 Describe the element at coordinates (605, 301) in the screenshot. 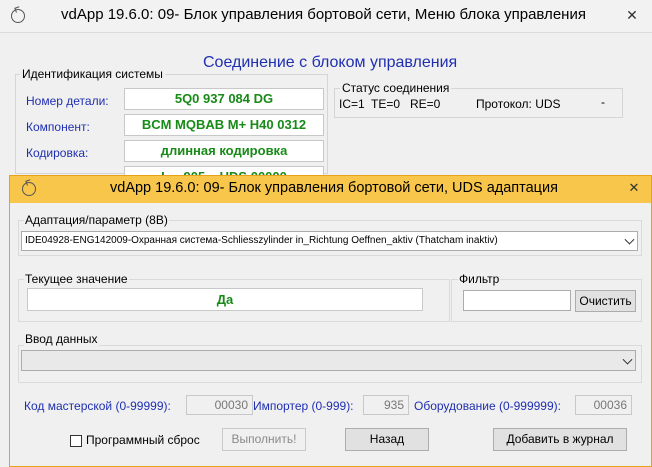

I see `clear-filter-button: Очистить` at that location.